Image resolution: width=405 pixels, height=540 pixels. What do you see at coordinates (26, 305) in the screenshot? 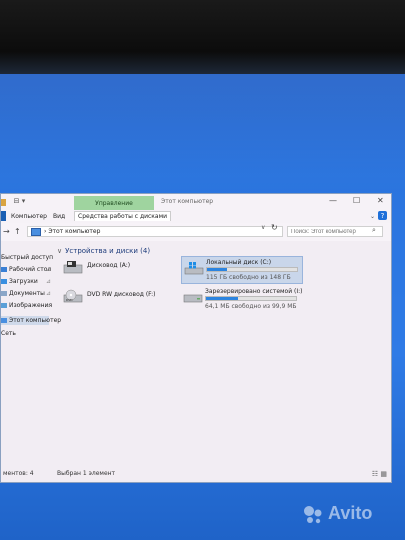
I see `sidebar-item-pictures: Изображения` at bounding box center [26, 305].